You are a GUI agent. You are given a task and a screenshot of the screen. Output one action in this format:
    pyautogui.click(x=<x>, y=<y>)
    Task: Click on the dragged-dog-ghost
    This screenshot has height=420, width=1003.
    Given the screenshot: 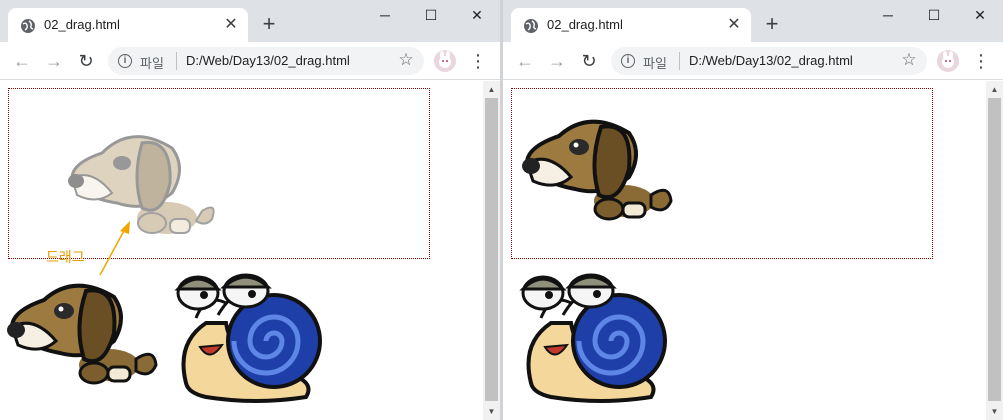 What is the action you would take?
    pyautogui.click(x=141, y=184)
    